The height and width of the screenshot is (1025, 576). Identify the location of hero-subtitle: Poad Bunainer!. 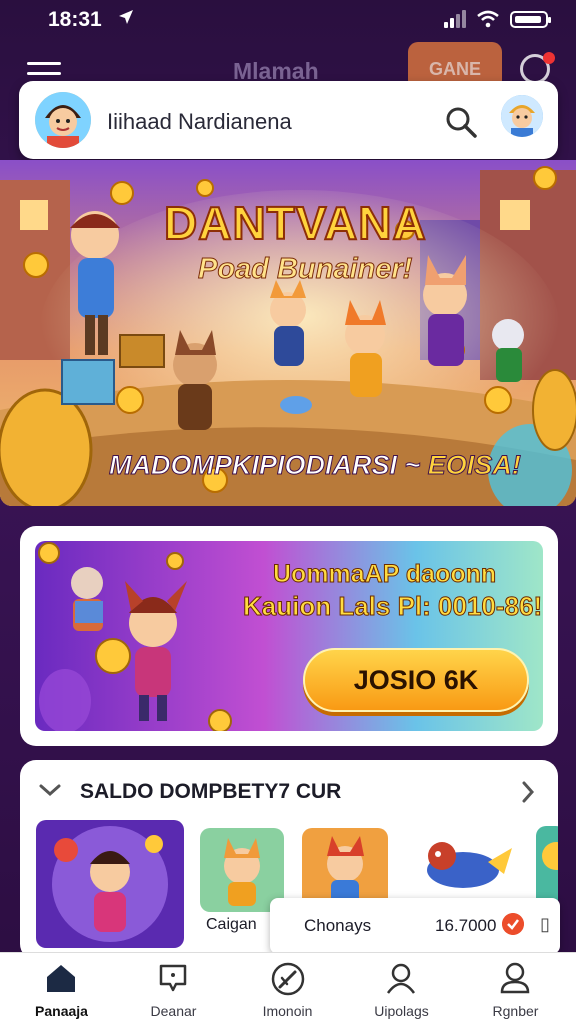
(305, 269).